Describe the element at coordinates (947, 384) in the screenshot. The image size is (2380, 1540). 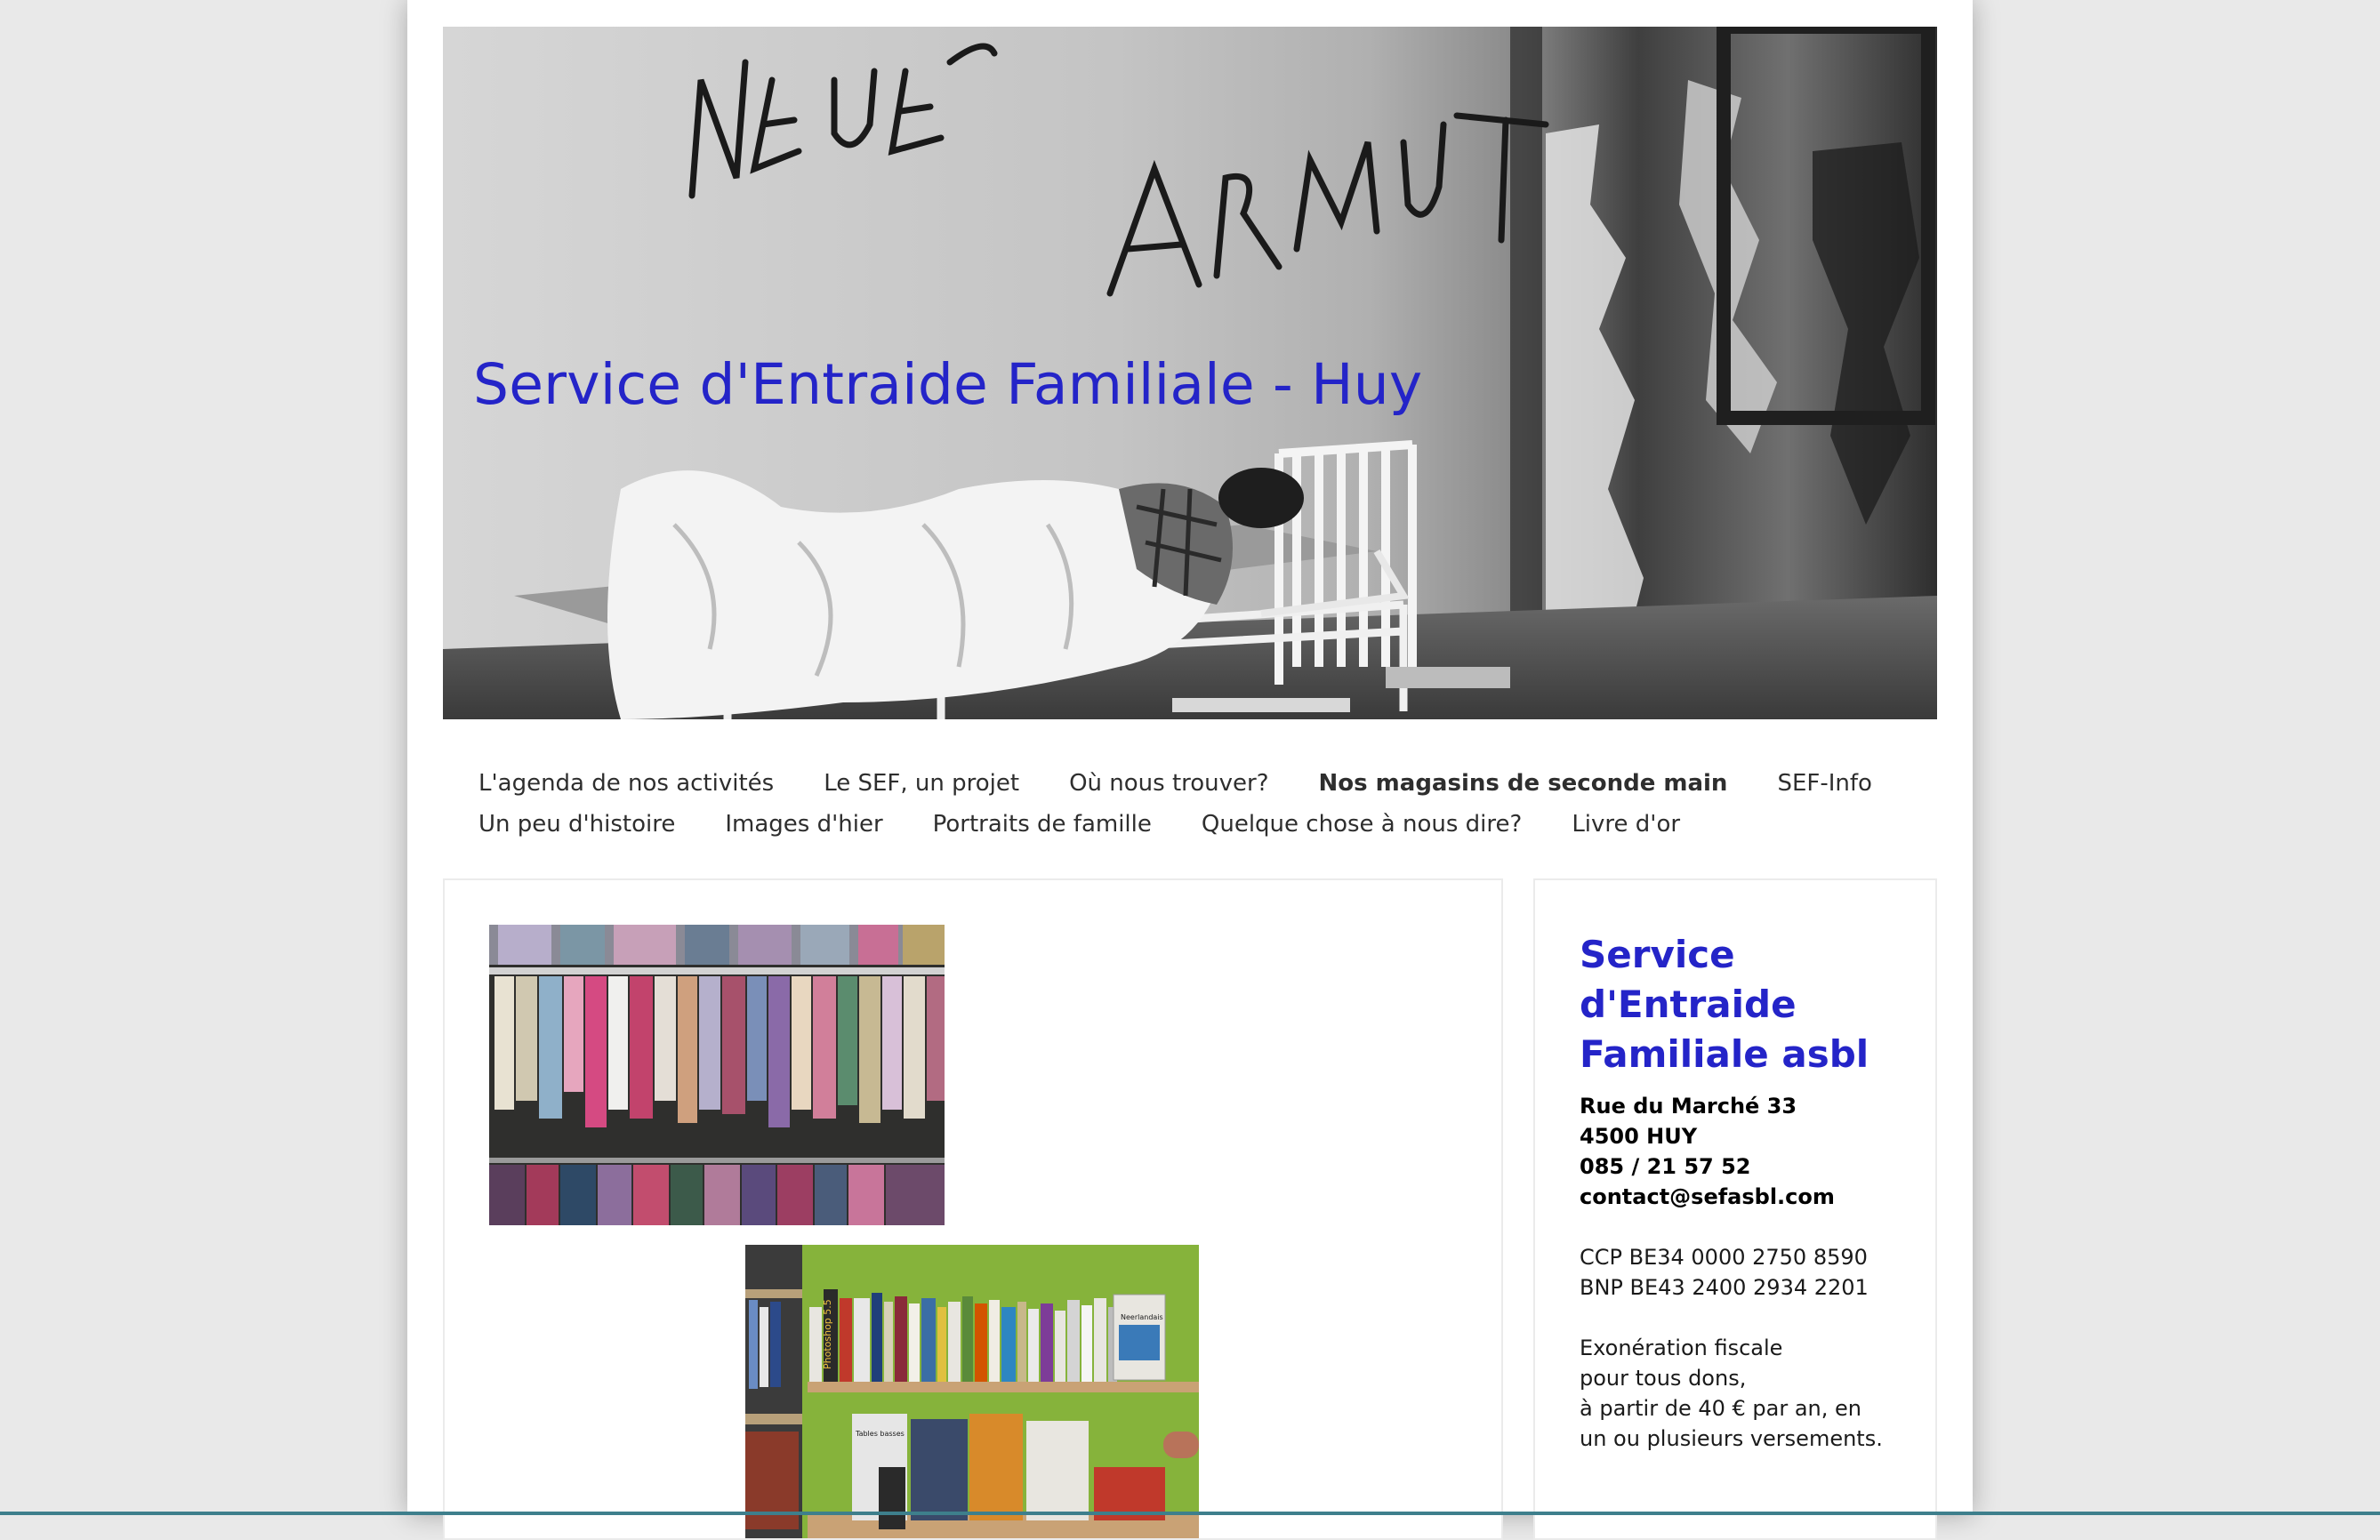
I see `site-title: Service d'Entraide Familiale - Huy` at that location.